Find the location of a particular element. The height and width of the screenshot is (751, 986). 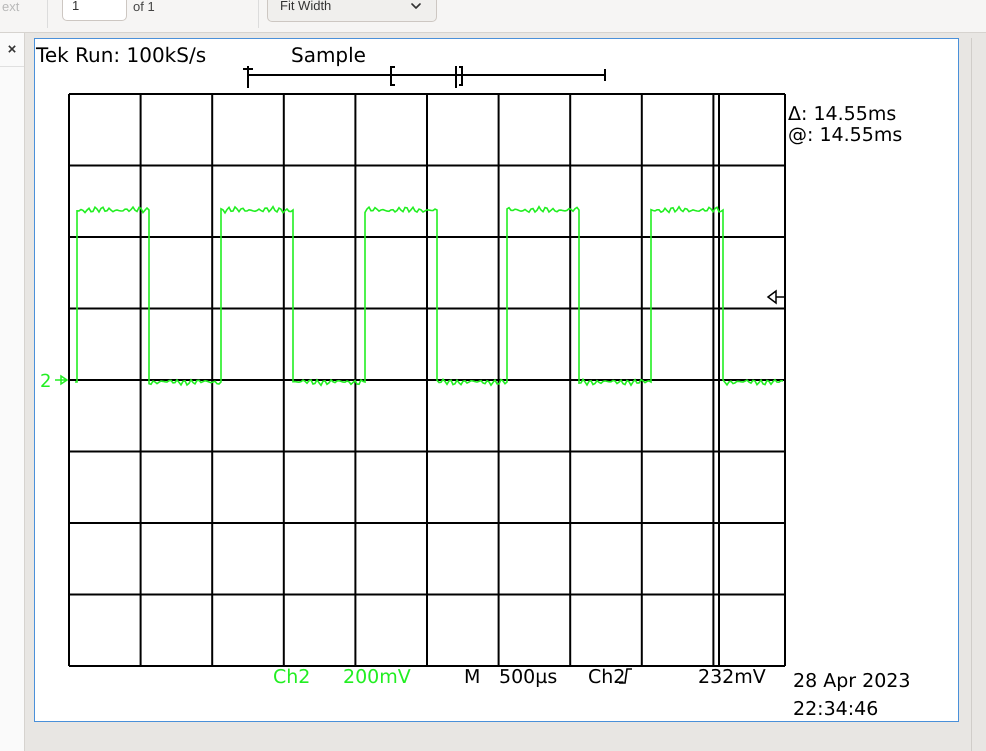

capture-date: 28 Apr 2023 is located at coordinates (851, 681).